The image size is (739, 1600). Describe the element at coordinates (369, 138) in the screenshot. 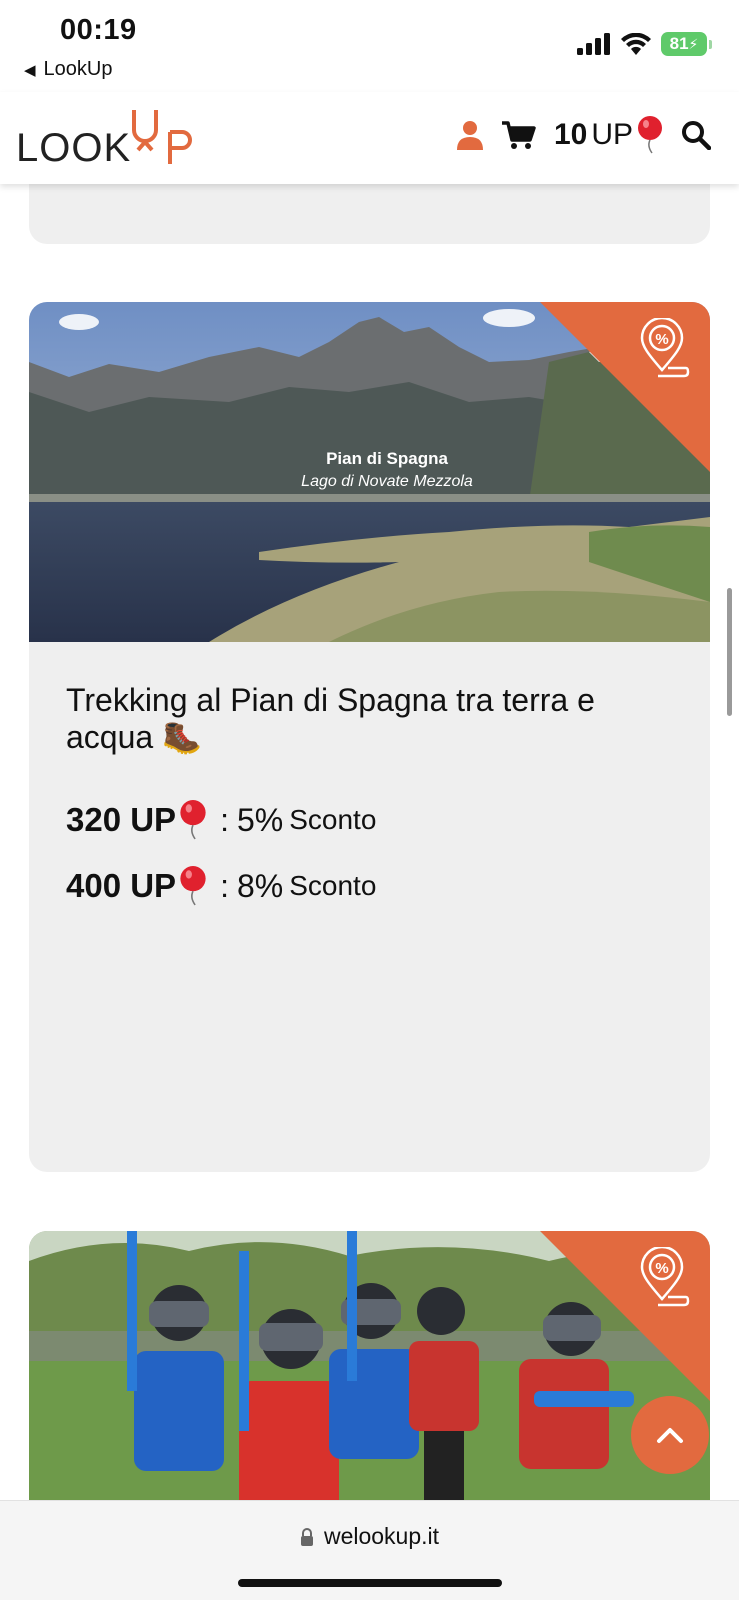

I see `site-header: LOOK 10 UP` at that location.